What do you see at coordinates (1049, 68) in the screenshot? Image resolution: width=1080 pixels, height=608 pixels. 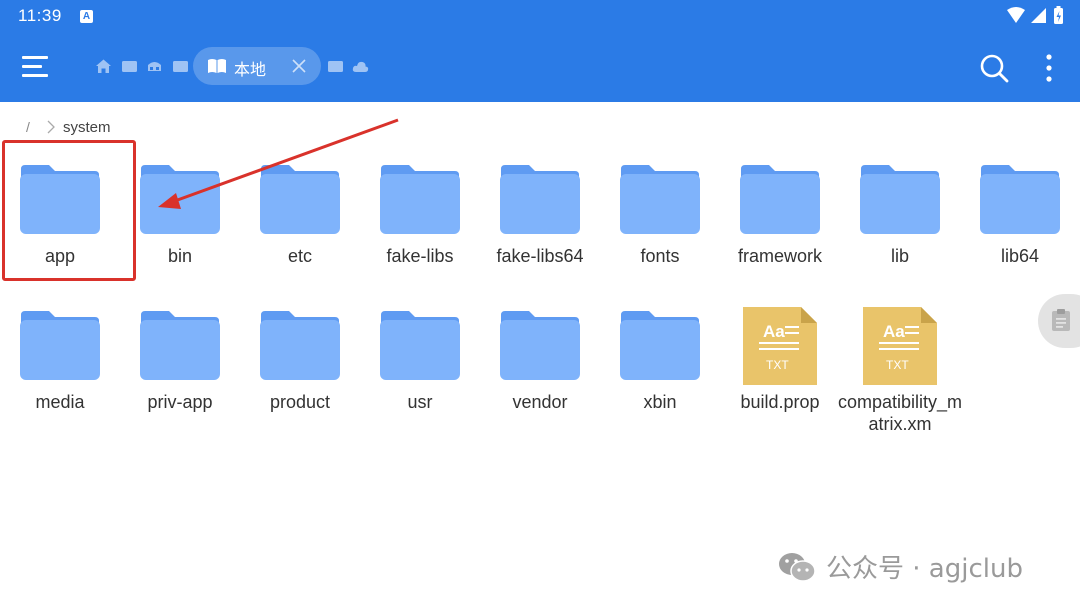 I see `more-vertical-icon` at bounding box center [1049, 68].